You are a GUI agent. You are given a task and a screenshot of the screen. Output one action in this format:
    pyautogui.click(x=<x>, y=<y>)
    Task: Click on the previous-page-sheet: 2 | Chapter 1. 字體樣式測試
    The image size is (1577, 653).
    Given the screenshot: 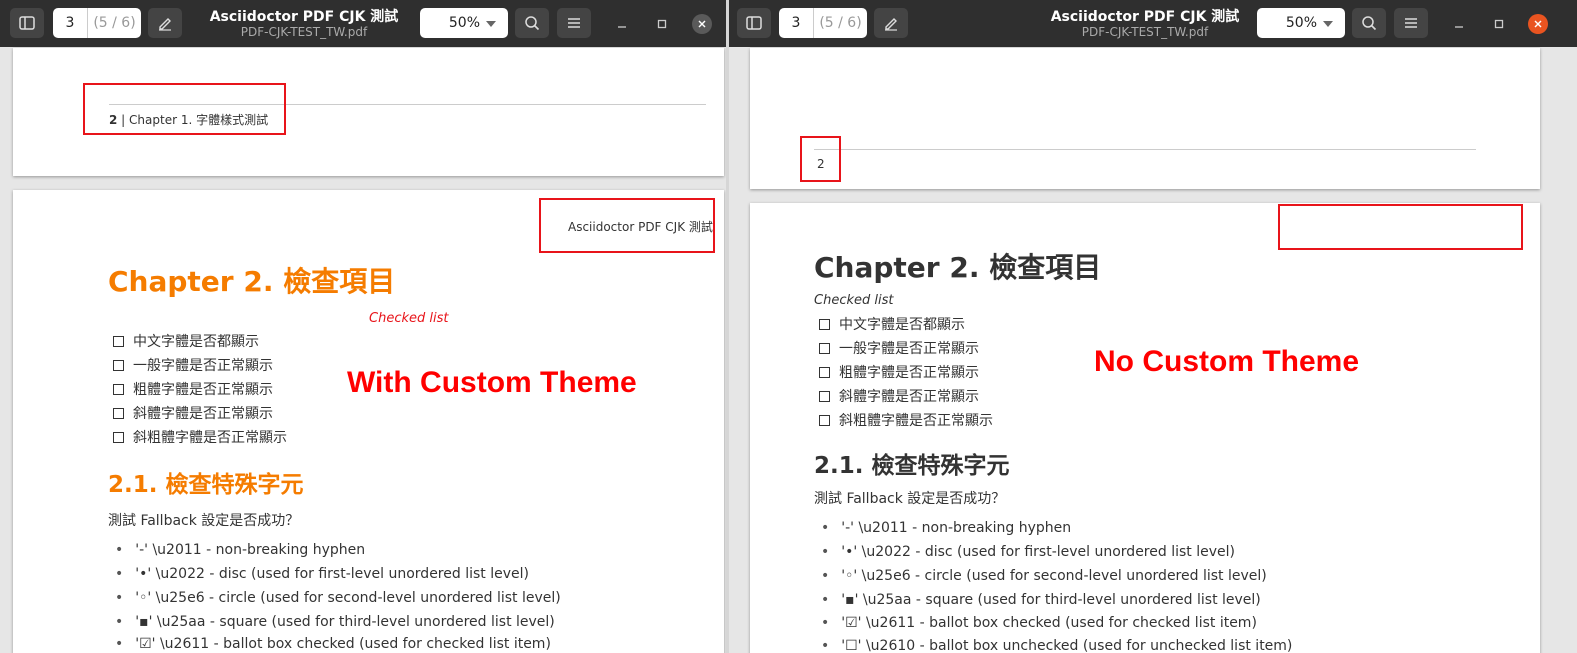 What is the action you would take?
    pyautogui.click(x=368, y=112)
    